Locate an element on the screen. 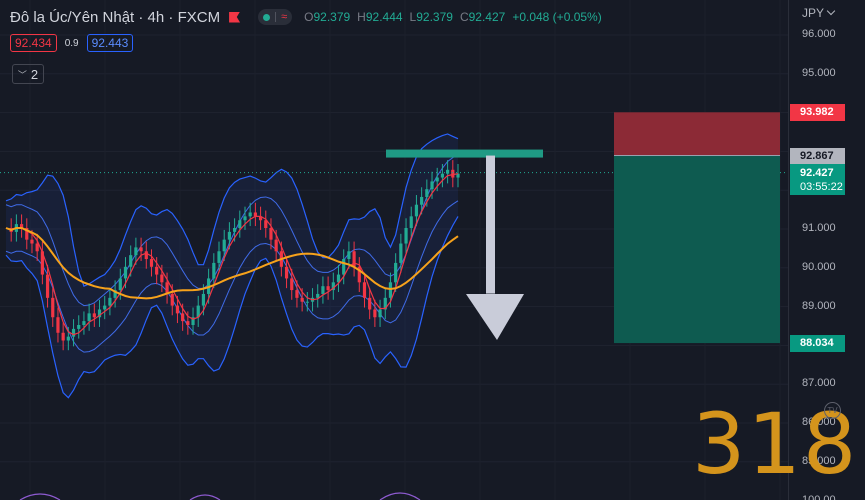 The width and height of the screenshot is (865, 500). wave-icon: ≈ is located at coordinates (284, 16).